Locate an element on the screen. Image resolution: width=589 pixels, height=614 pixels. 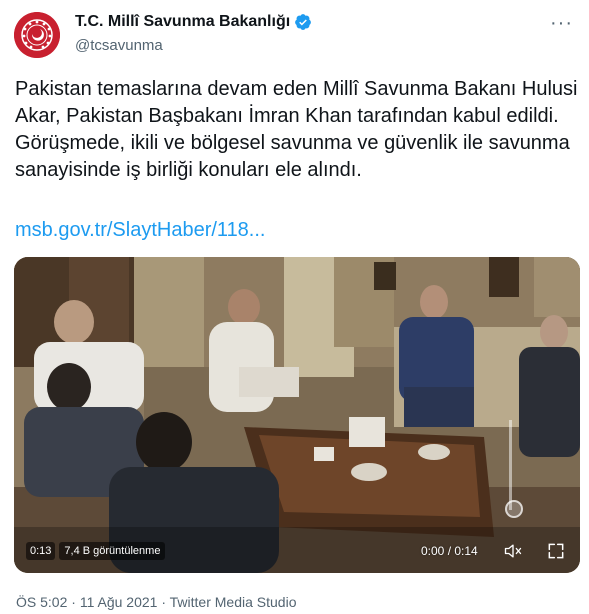
video-info-badge: 0:13 7,4 B görüntülenme is located at coordinates (96, 551).